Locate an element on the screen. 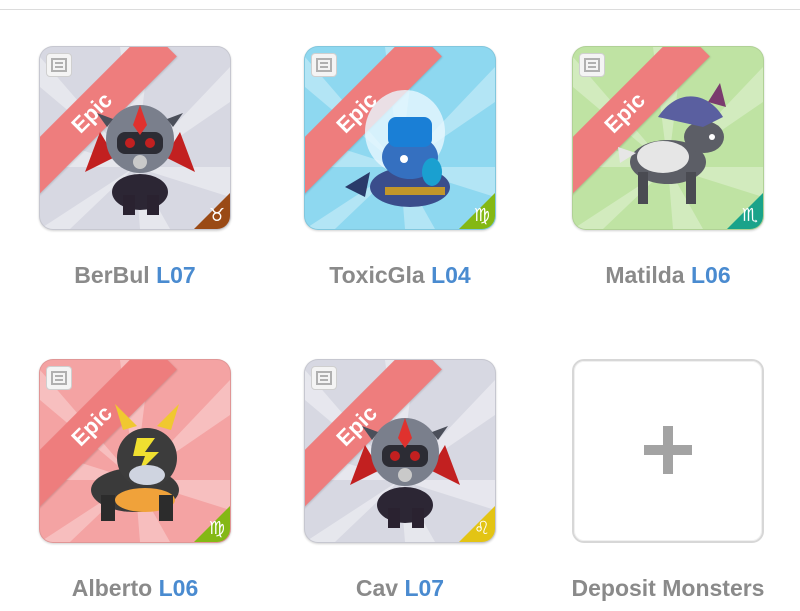  wolf-icon is located at coordinates (672, 143).